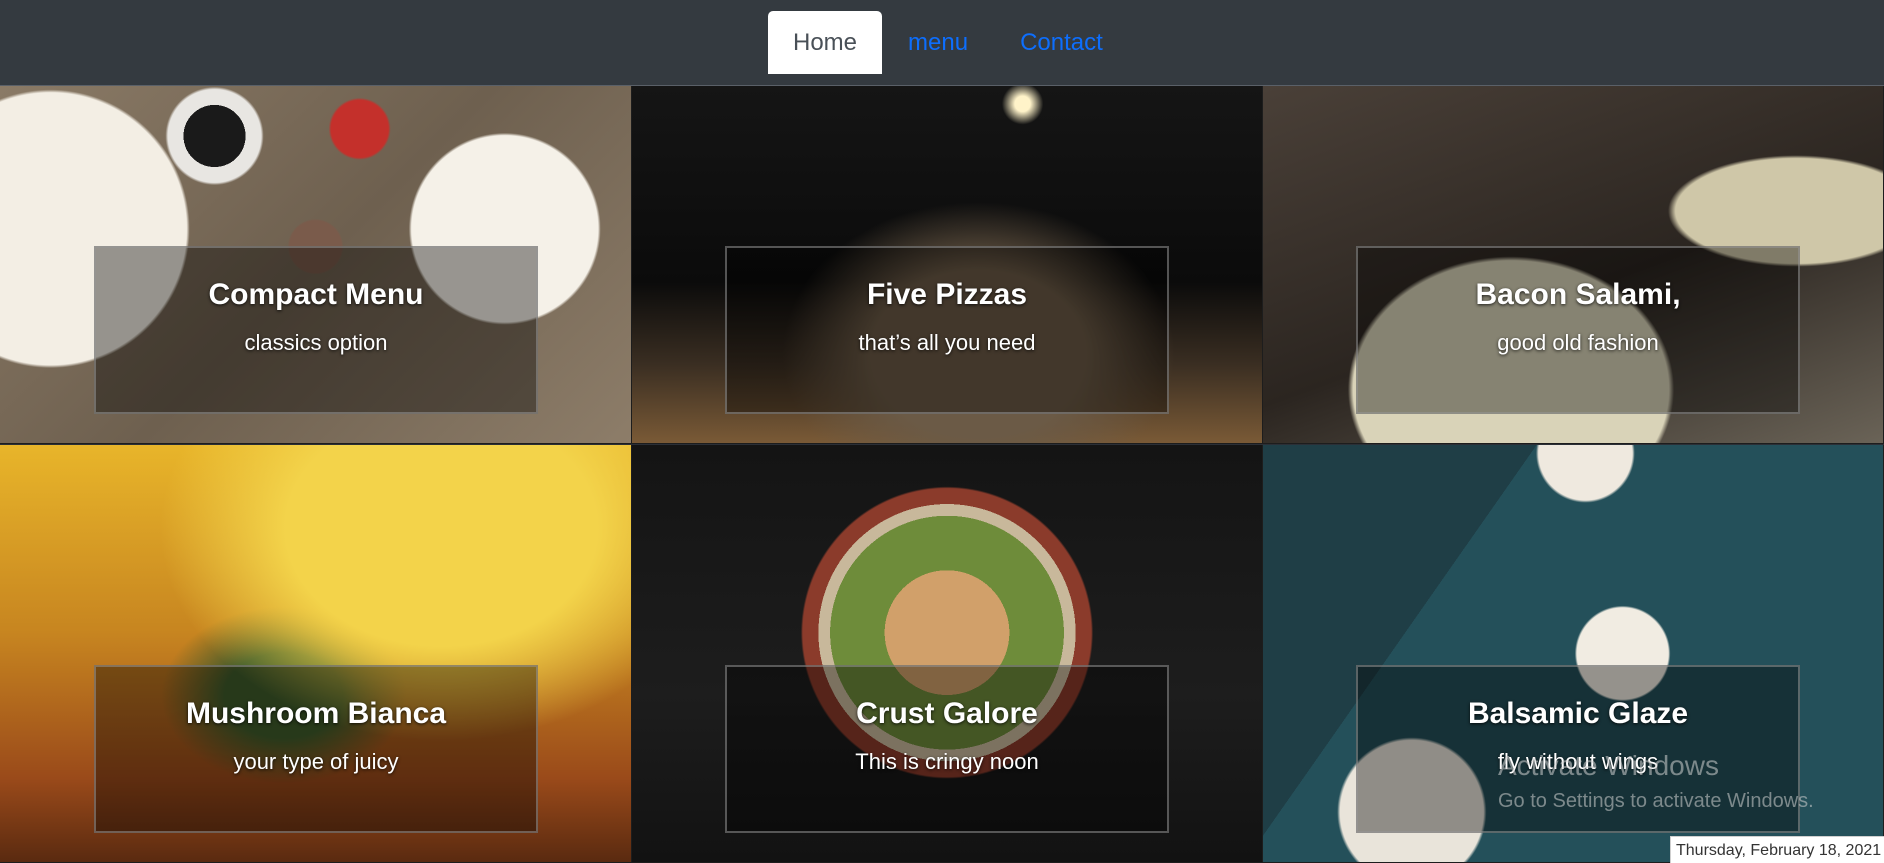 Image resolution: width=1884 pixels, height=863 pixels. I want to click on tile-subtitle: that’s all you need, so click(947, 342).